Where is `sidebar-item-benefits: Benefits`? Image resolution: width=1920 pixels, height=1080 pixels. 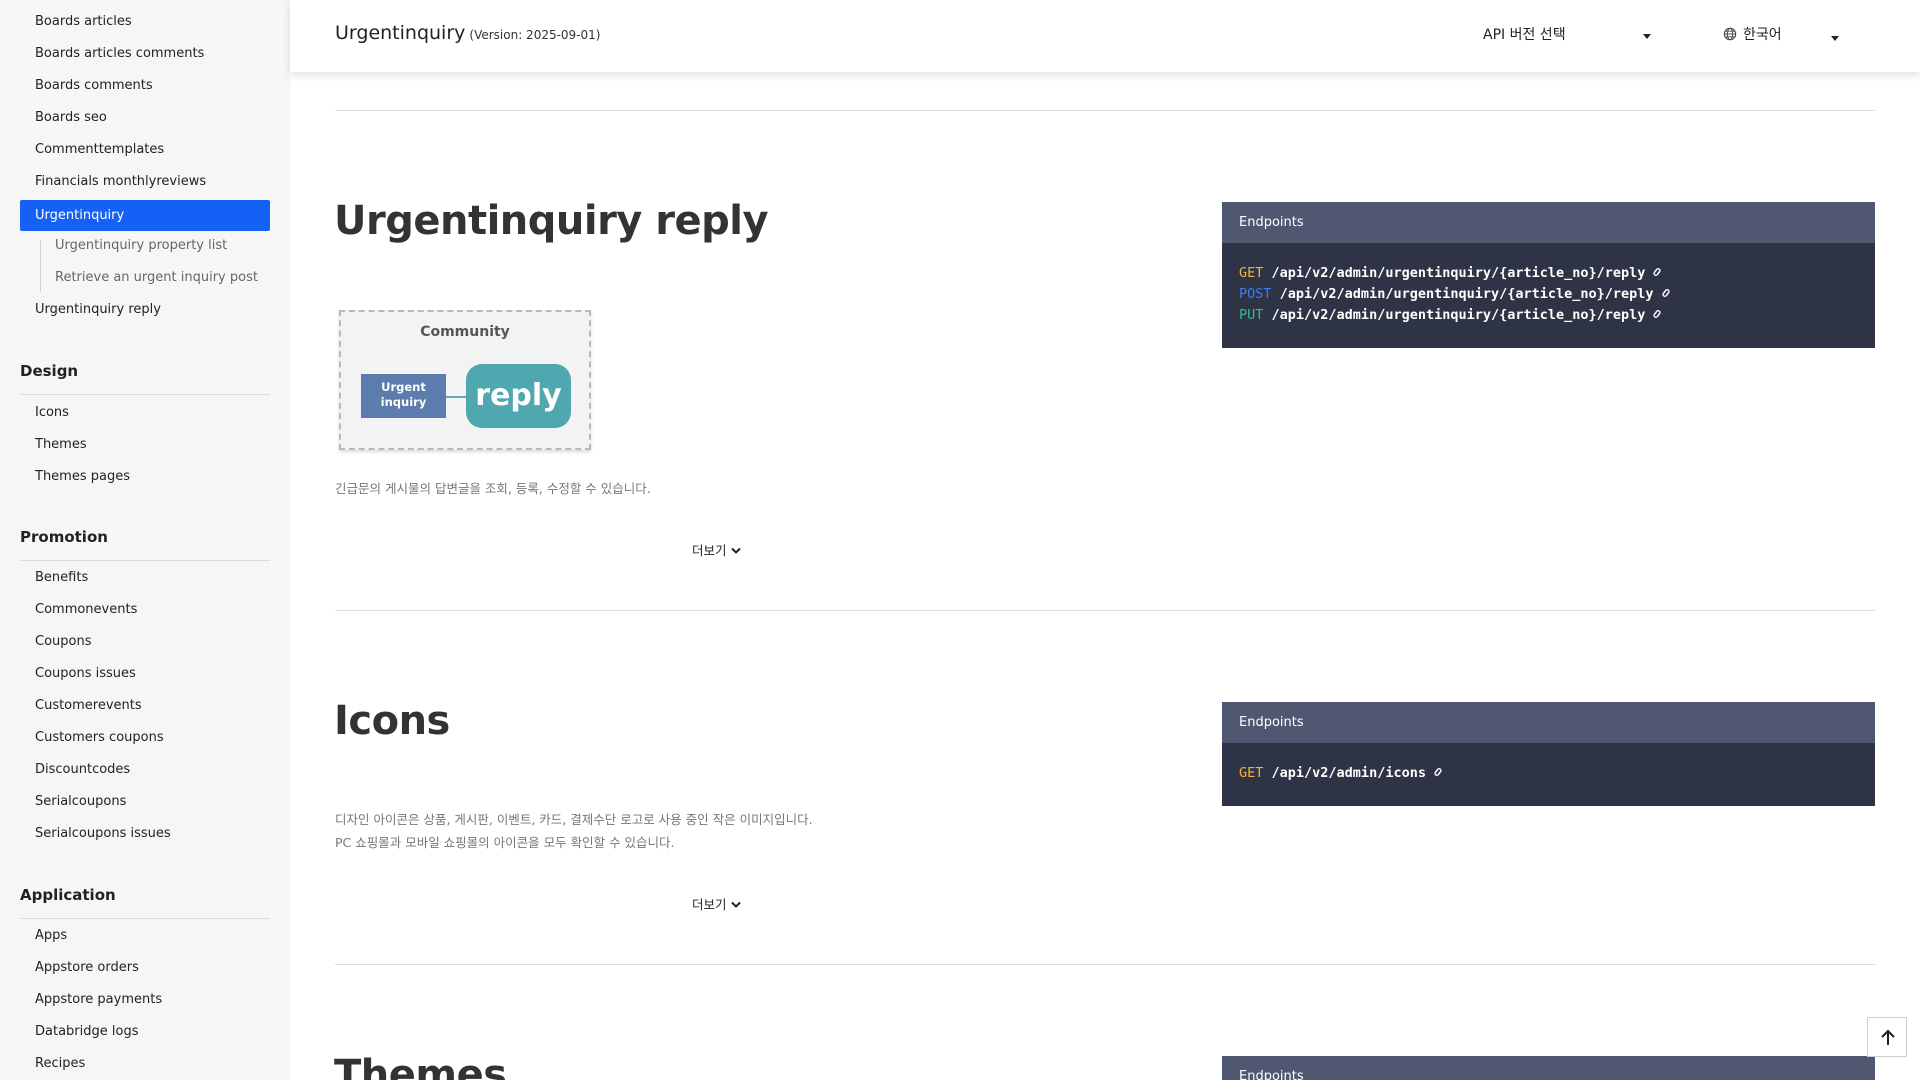
sidebar-item-benefits: Benefits is located at coordinates (61, 578).